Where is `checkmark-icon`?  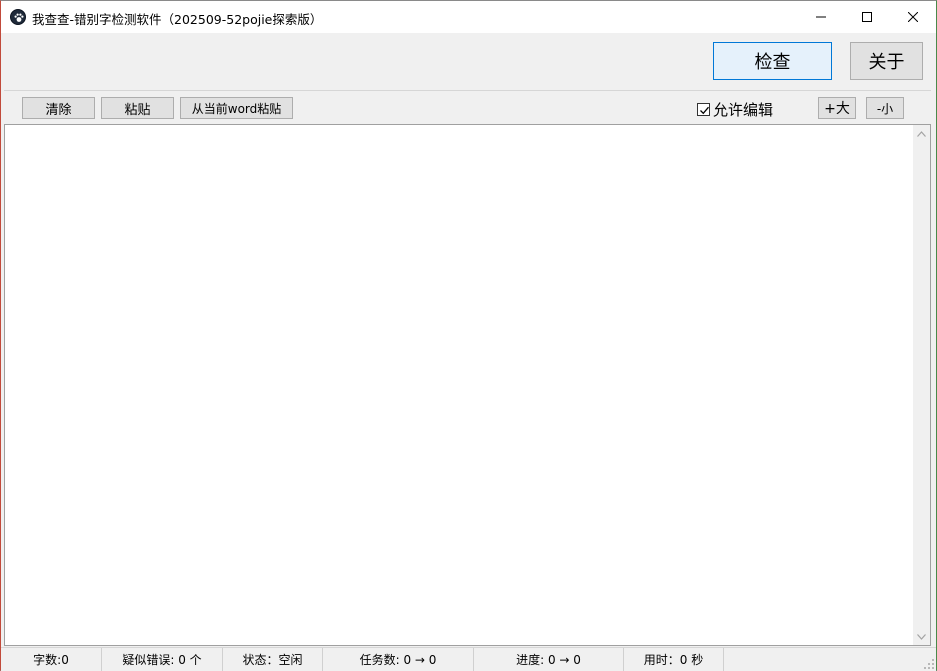
checkmark-icon is located at coordinates (704, 110).